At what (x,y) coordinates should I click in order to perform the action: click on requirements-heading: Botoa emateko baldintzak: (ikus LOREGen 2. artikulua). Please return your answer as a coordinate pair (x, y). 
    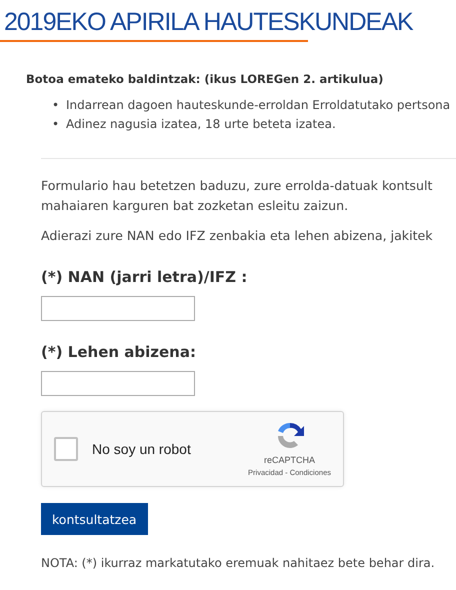
    Looking at the image, I should click on (205, 79).